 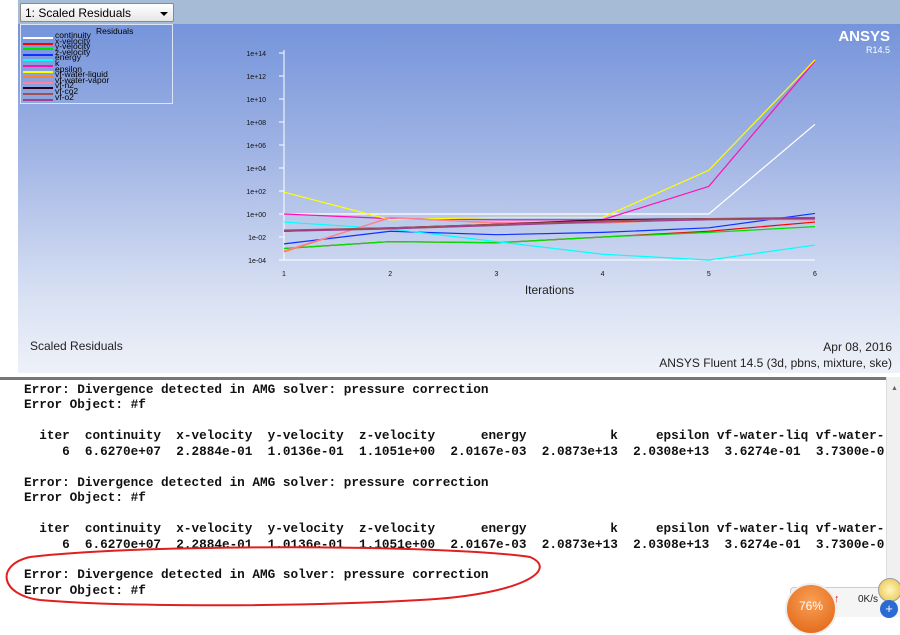 I want to click on upload-arrow-icon: ↑, so click(x=837, y=599).